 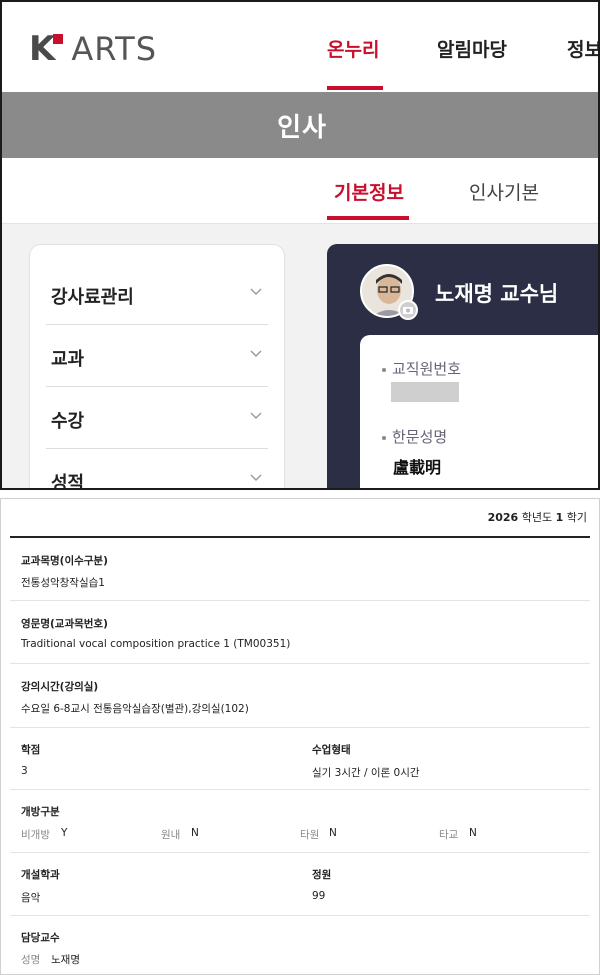 What do you see at coordinates (63, 583) in the screenshot?
I see `course-name-value: 전통성악창작실습1` at bounding box center [63, 583].